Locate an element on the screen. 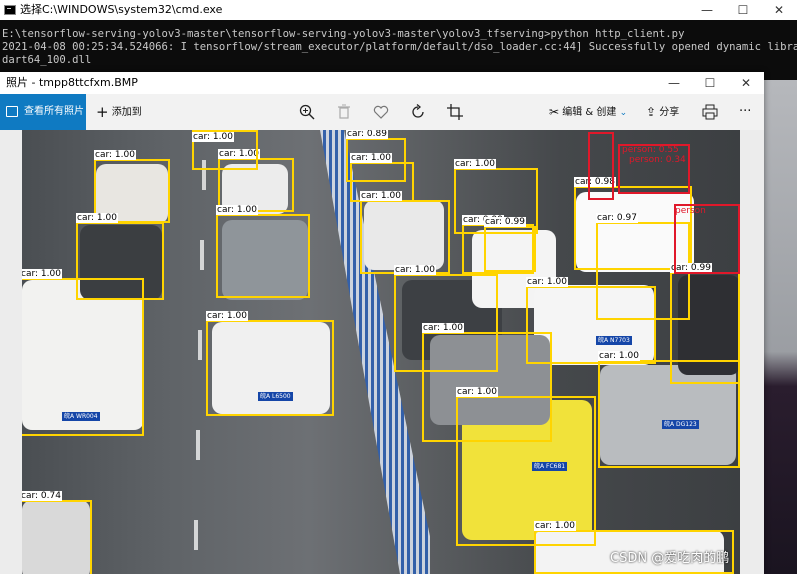  print-icon is located at coordinates (710, 112).